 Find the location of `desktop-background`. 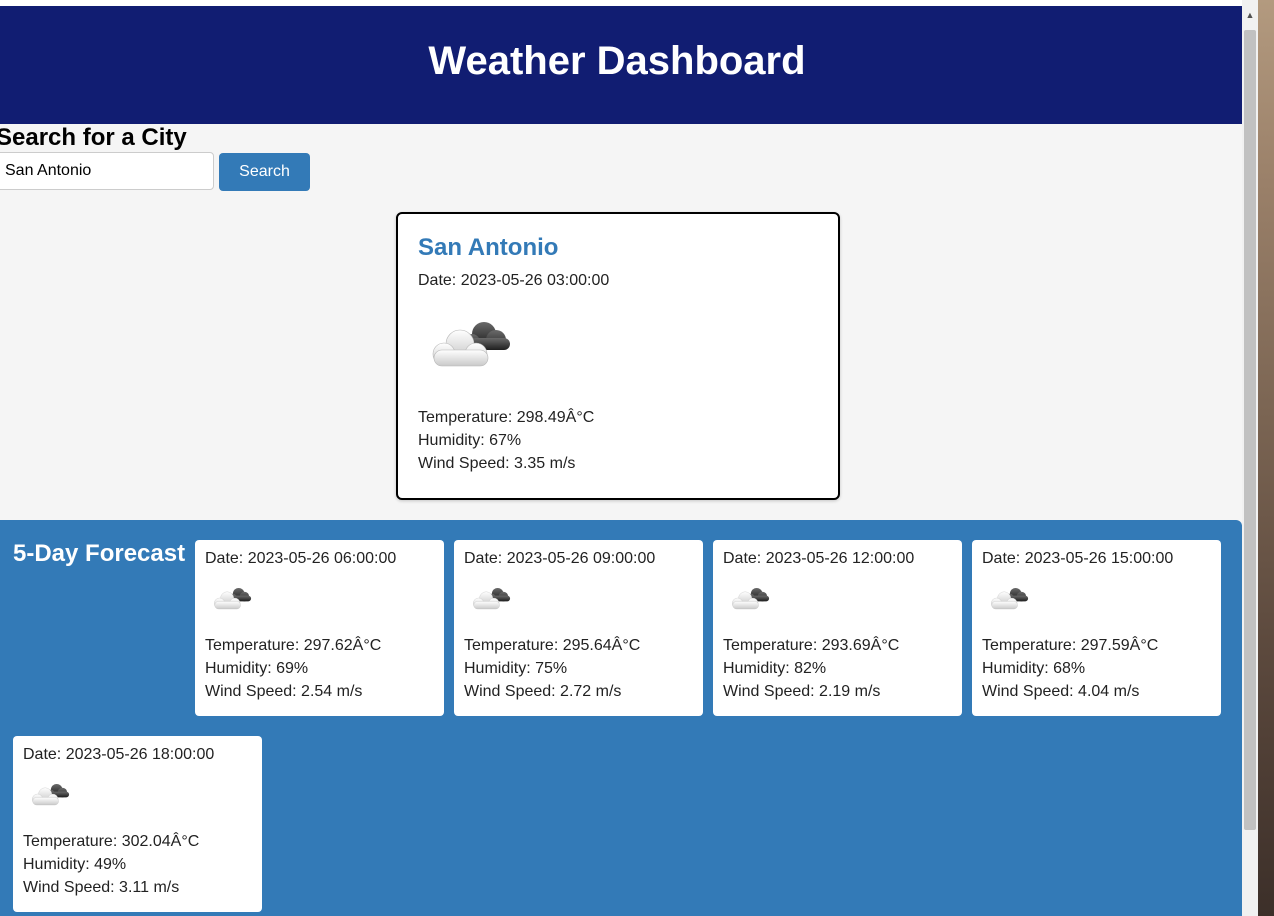

desktop-background is located at coordinates (1266, 458).